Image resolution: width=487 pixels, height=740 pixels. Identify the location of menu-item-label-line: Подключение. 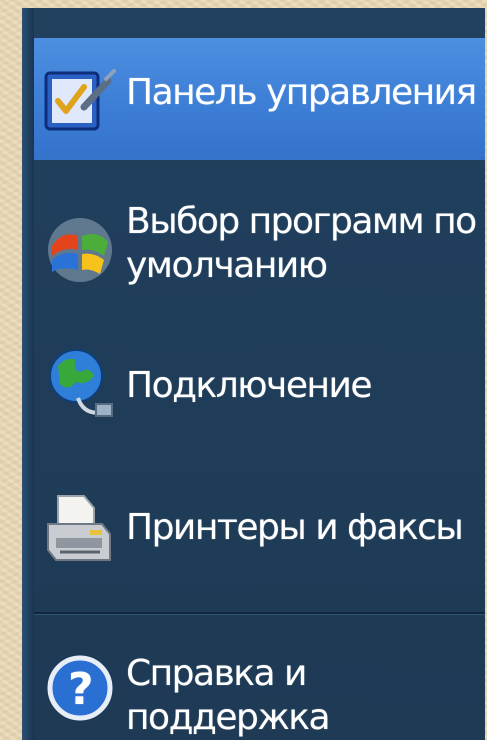
(249, 385).